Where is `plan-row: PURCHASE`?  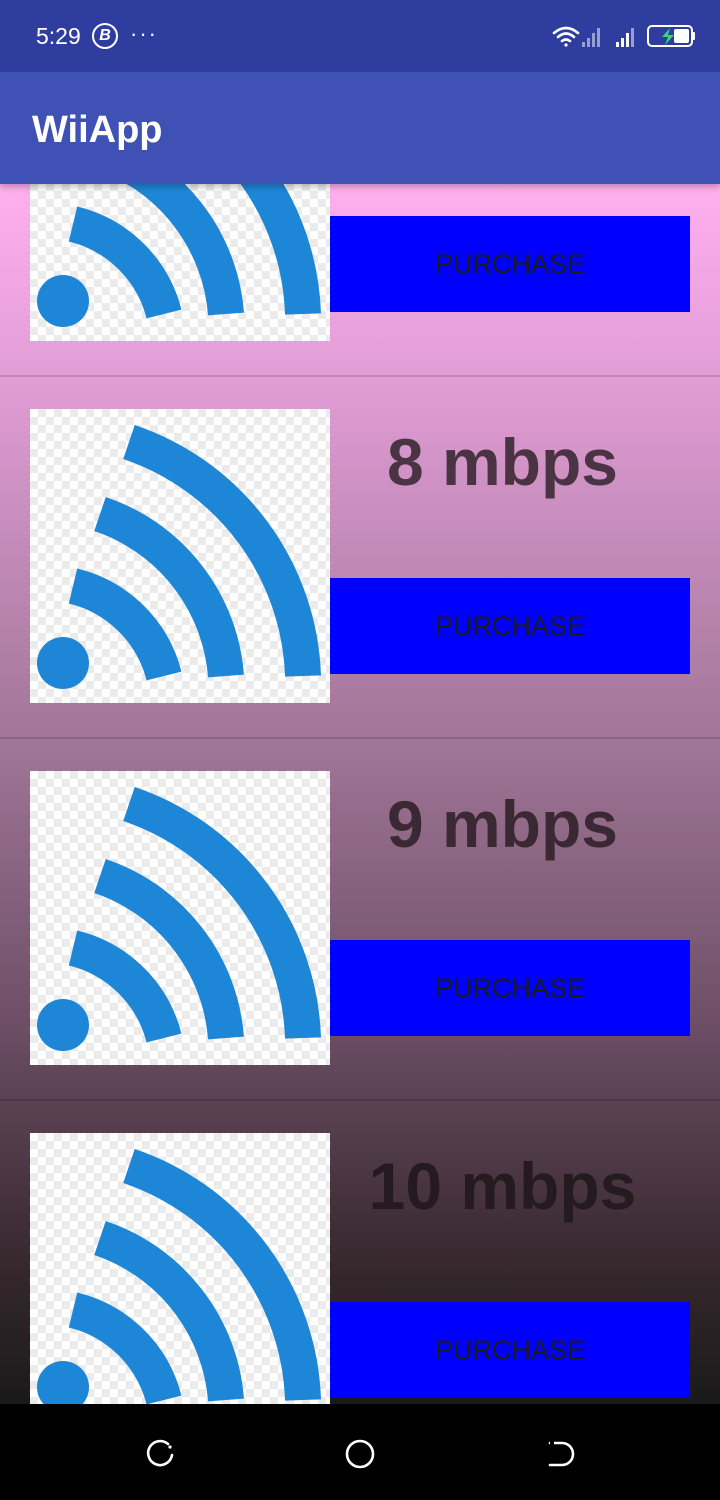
plan-row: PURCHASE is located at coordinates (360, 280).